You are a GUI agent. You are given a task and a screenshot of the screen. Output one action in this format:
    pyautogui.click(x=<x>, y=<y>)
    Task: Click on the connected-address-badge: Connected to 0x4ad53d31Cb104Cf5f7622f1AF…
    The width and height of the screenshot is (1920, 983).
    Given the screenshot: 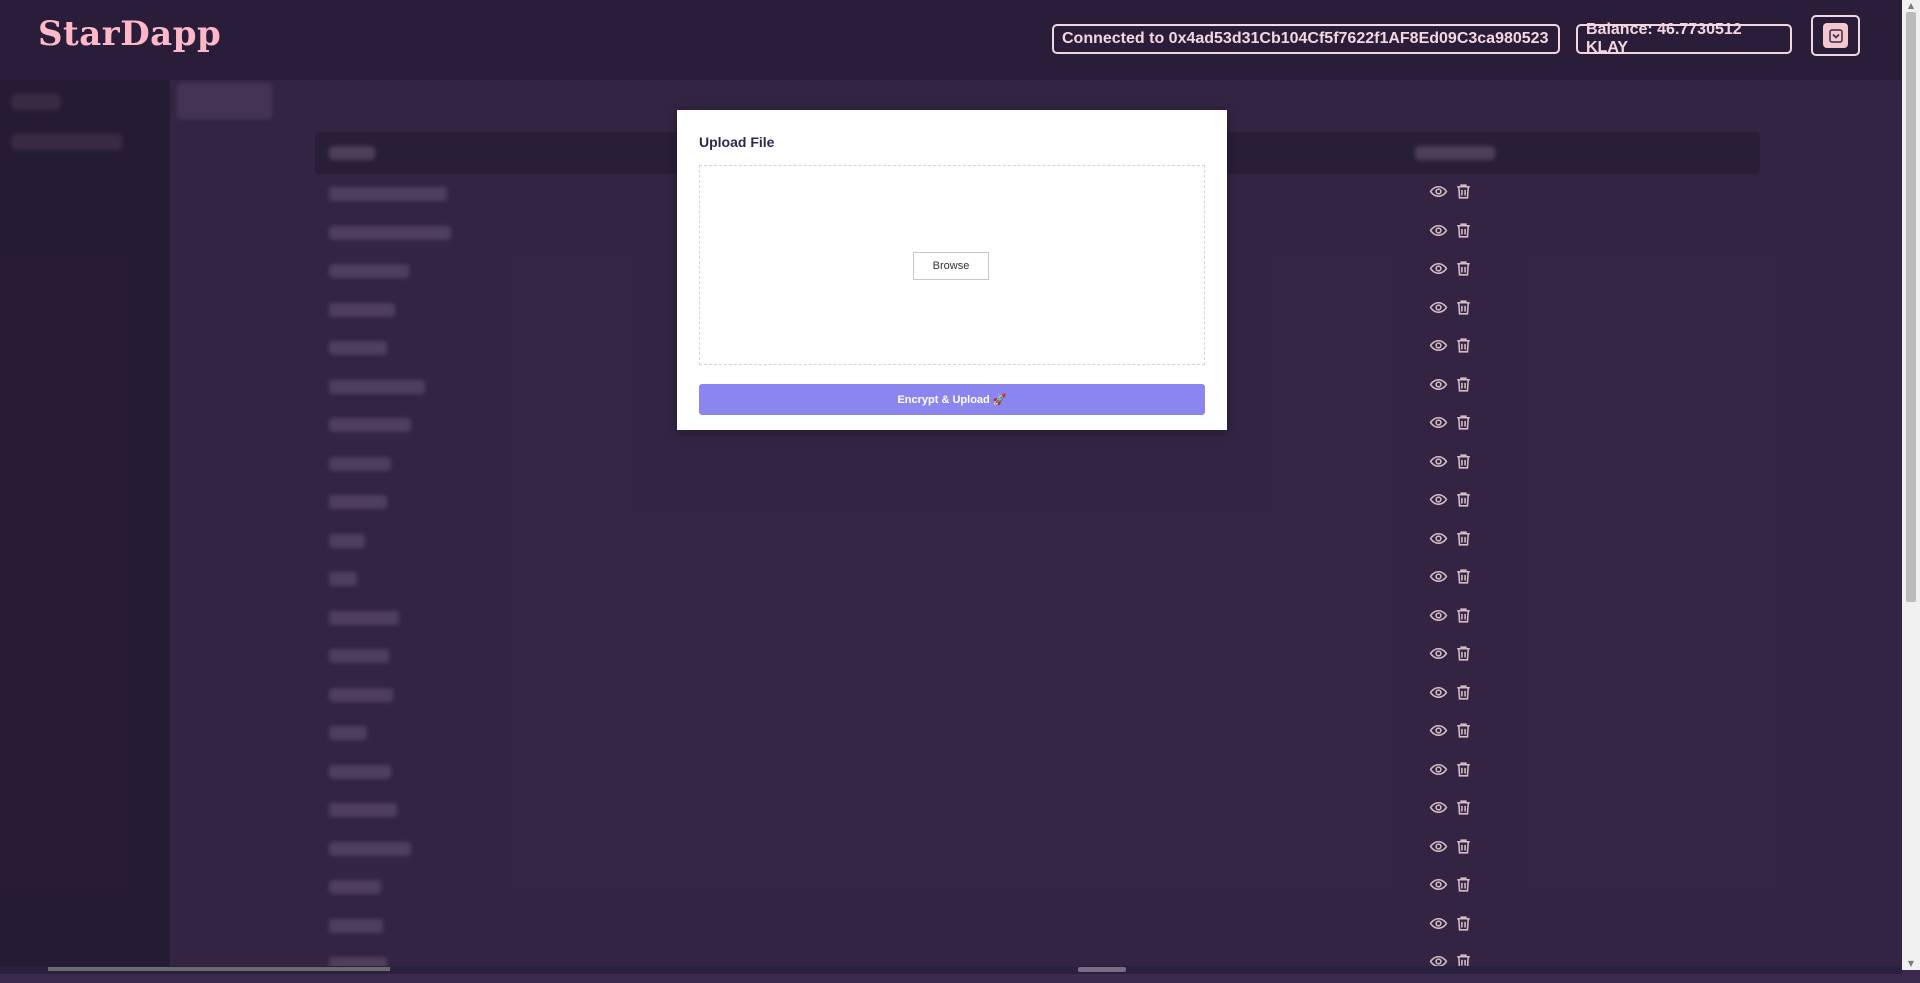 What is the action you would take?
    pyautogui.click(x=1306, y=39)
    